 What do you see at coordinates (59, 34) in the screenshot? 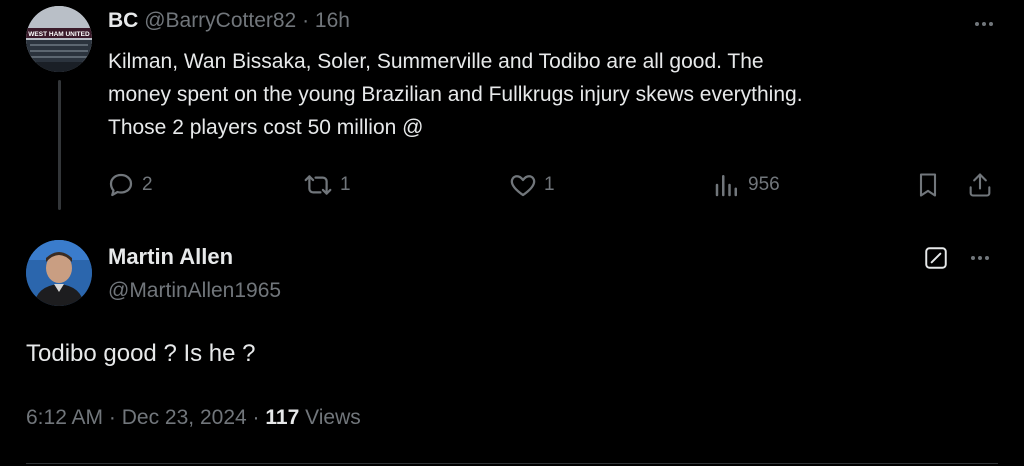
I see `avatar-banner-text: WEST HAM UNITED` at bounding box center [59, 34].